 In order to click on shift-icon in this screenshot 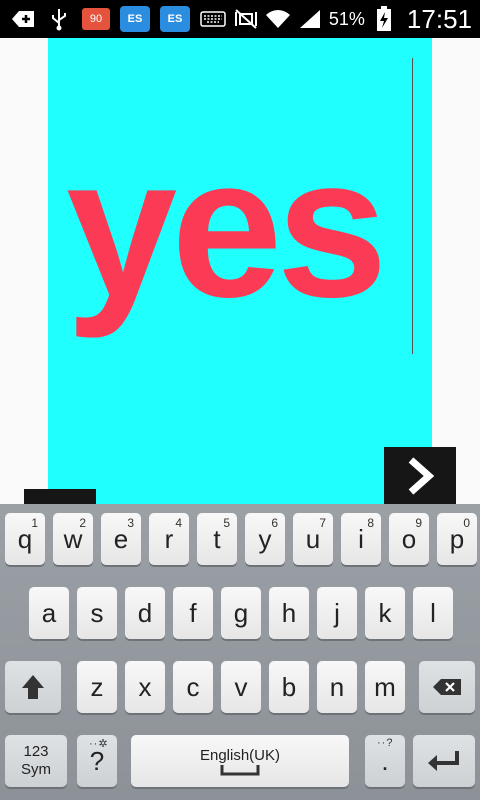, I will do `click(33, 687)`.